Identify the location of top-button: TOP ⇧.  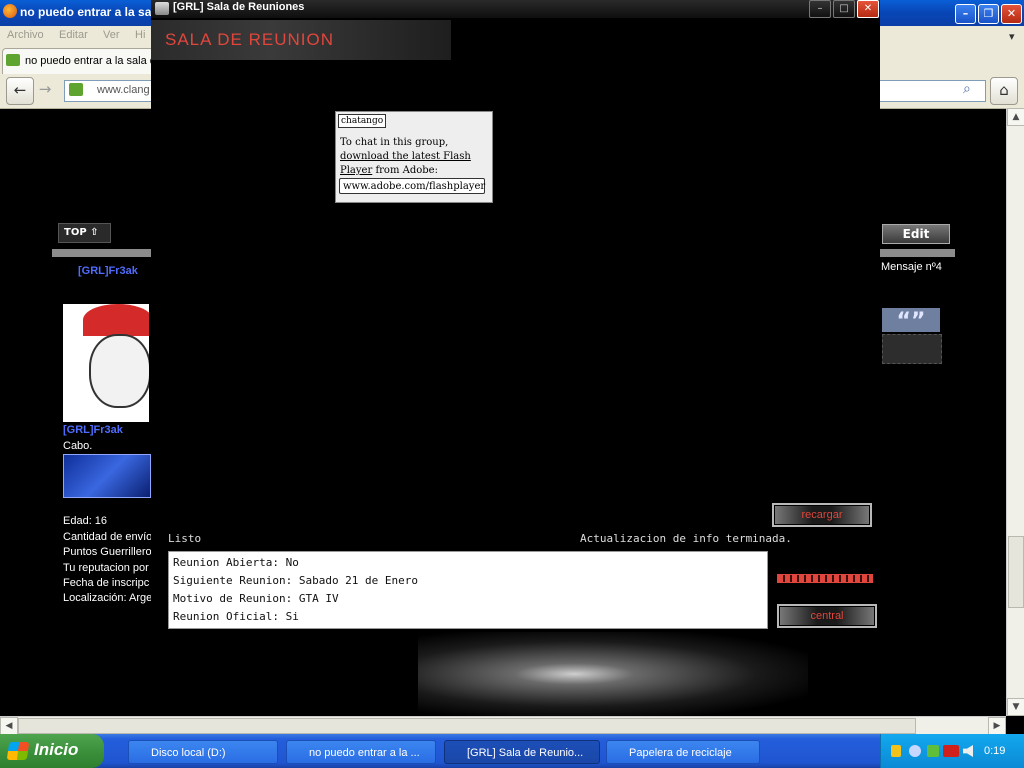
(84, 233).